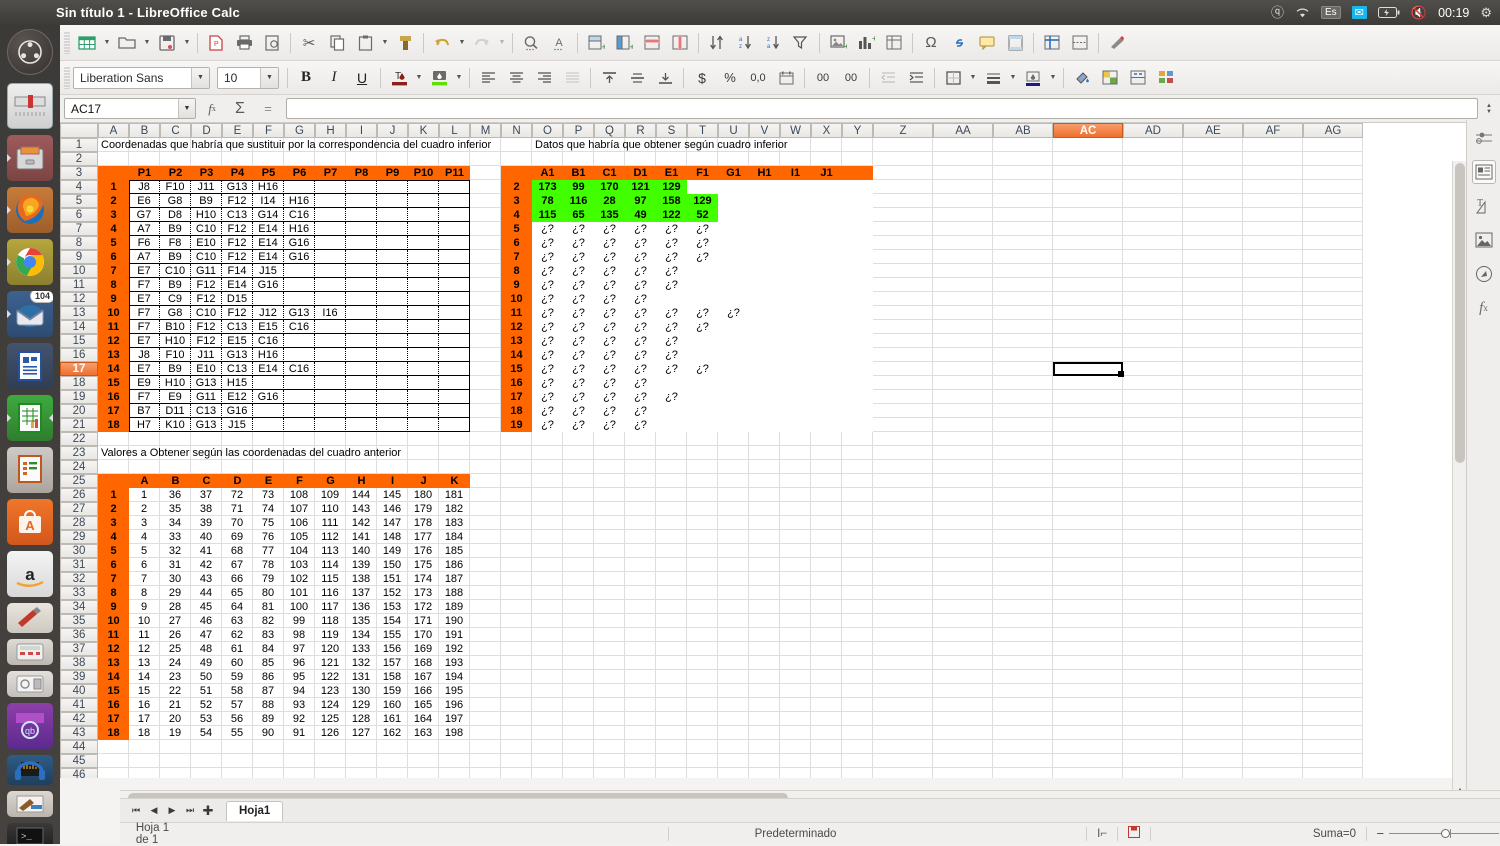  I want to click on table-values-cell: 178, so click(423, 523).